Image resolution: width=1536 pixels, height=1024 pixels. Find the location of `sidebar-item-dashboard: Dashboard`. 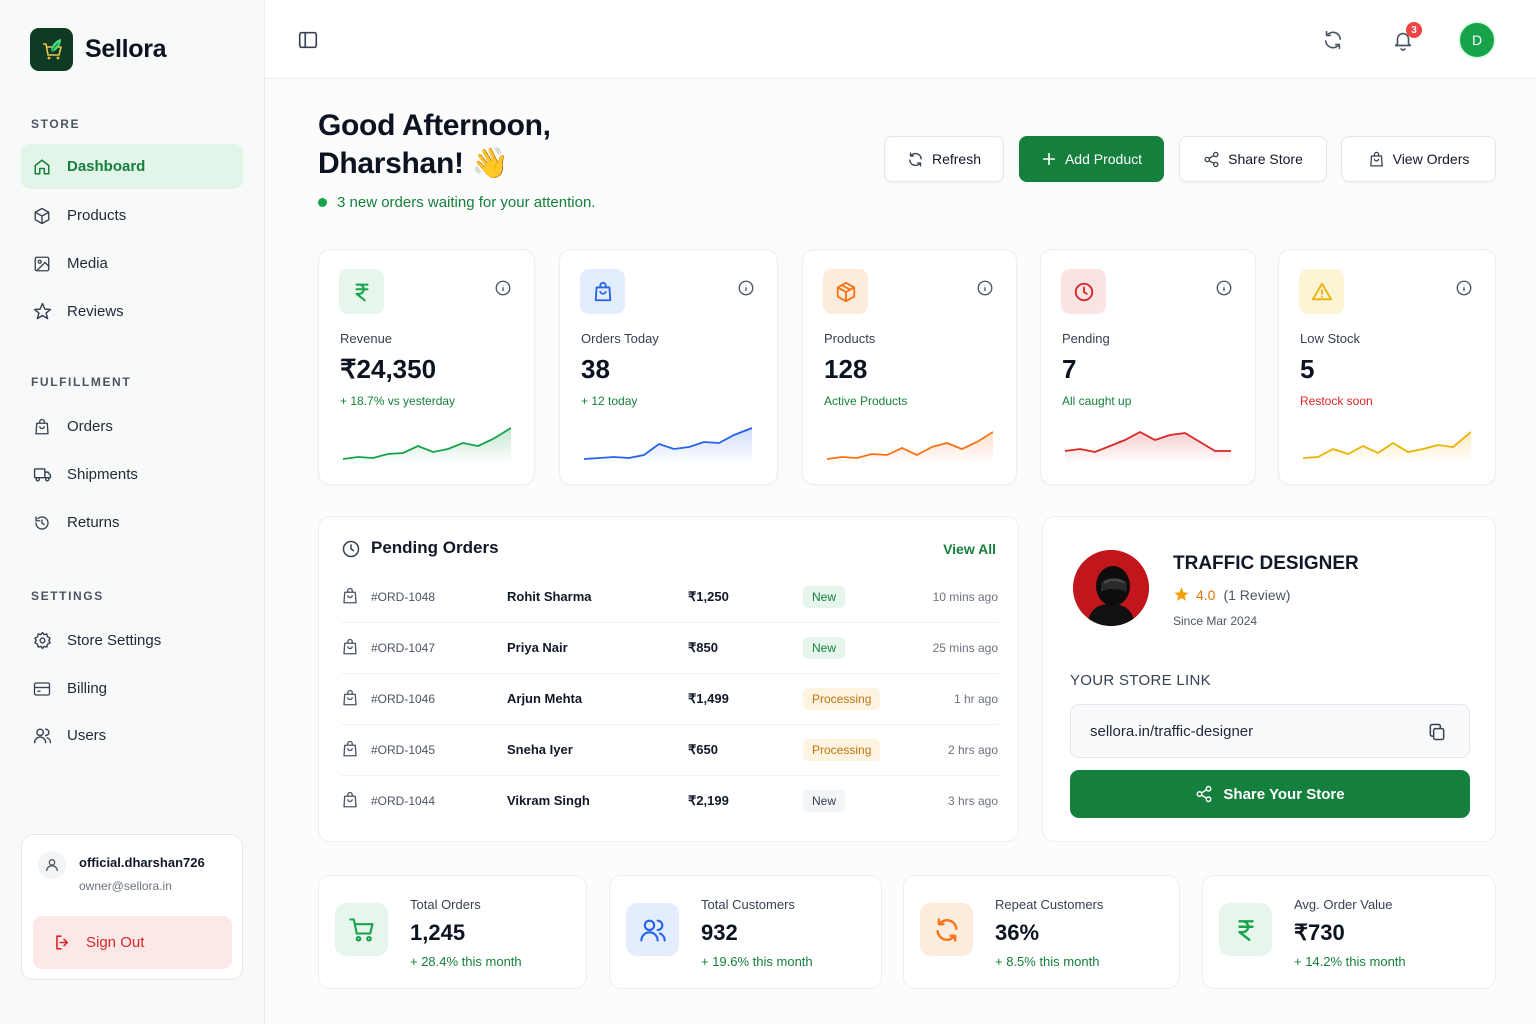

sidebar-item-dashboard: Dashboard is located at coordinates (132, 166).